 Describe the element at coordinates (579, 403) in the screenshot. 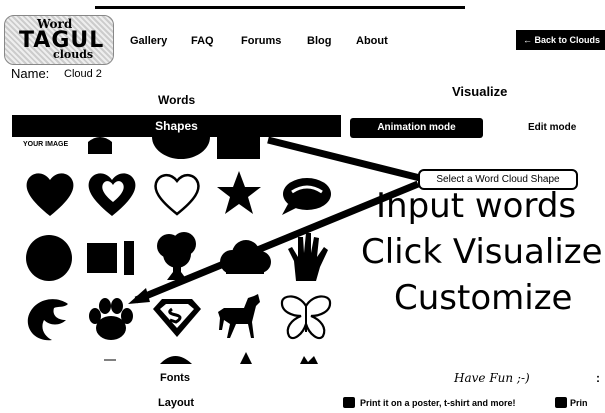

I see `print-link-2: Prin` at that location.